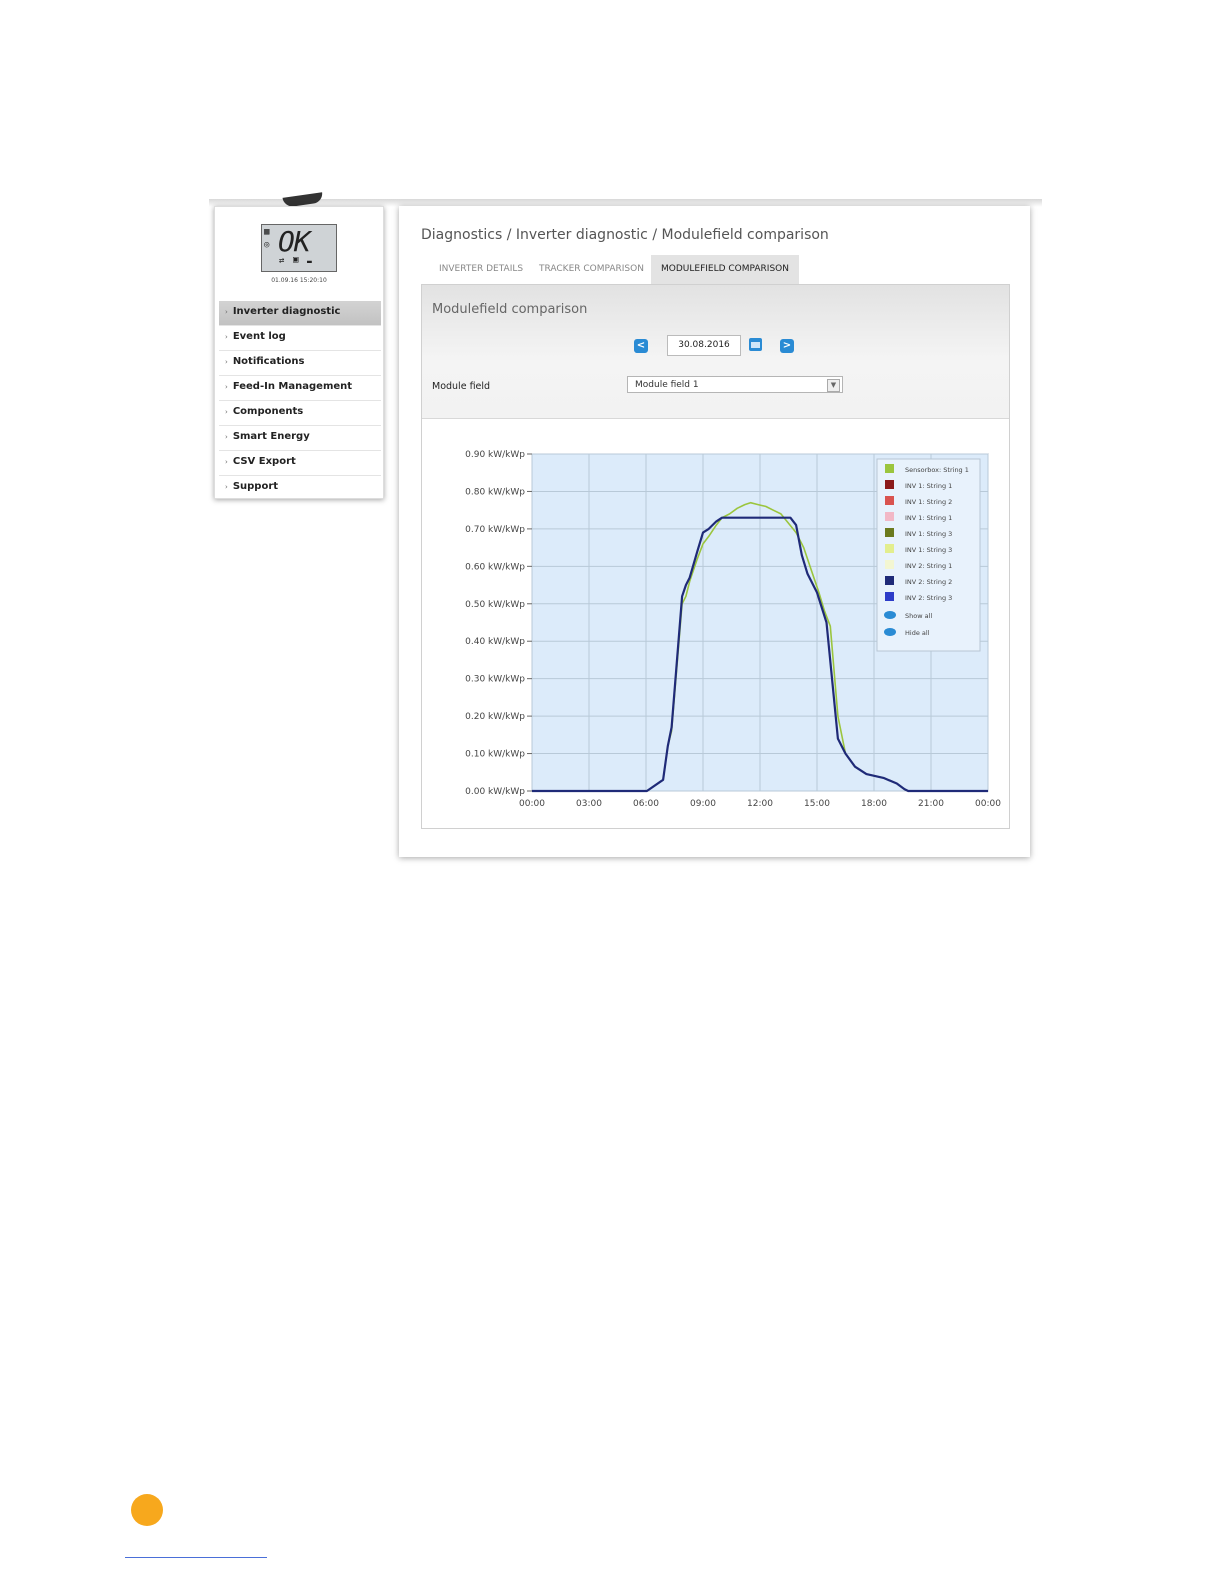 Image resolution: width=1224 pixels, height=1584 pixels. What do you see at coordinates (282, 261) in the screenshot?
I see `transfer-icon: ⇄` at bounding box center [282, 261].